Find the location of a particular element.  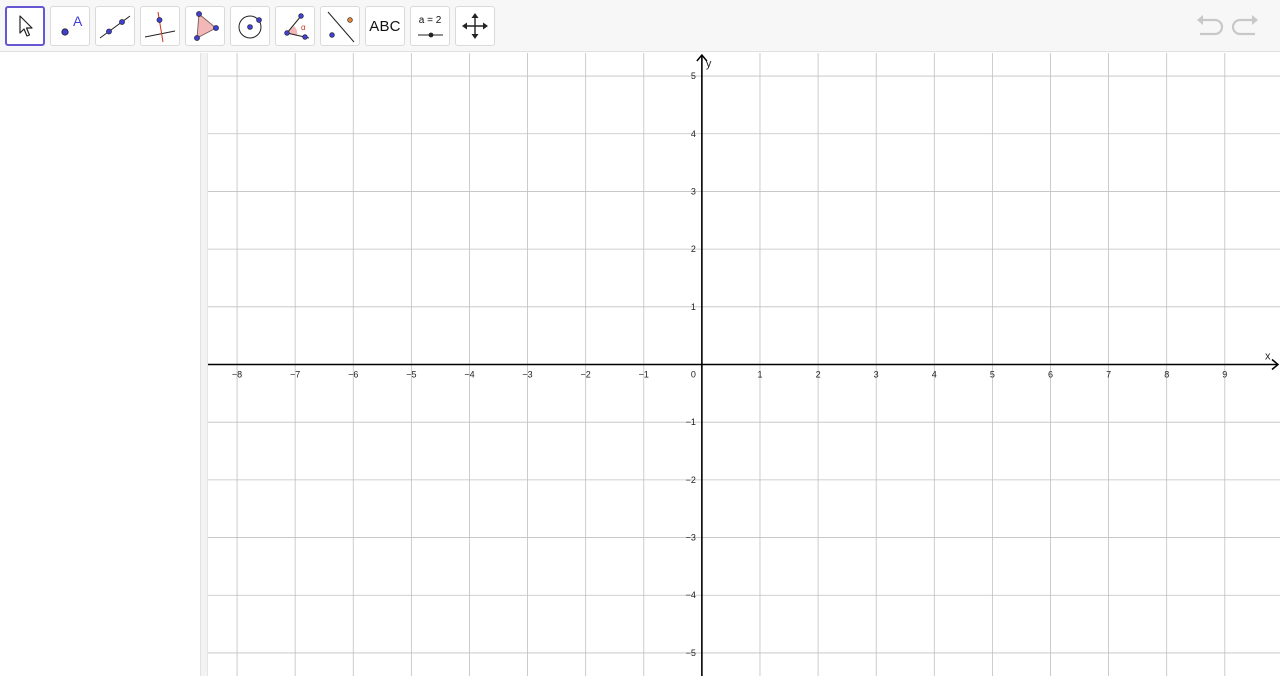

line-tool-button is located at coordinates (115, 26).